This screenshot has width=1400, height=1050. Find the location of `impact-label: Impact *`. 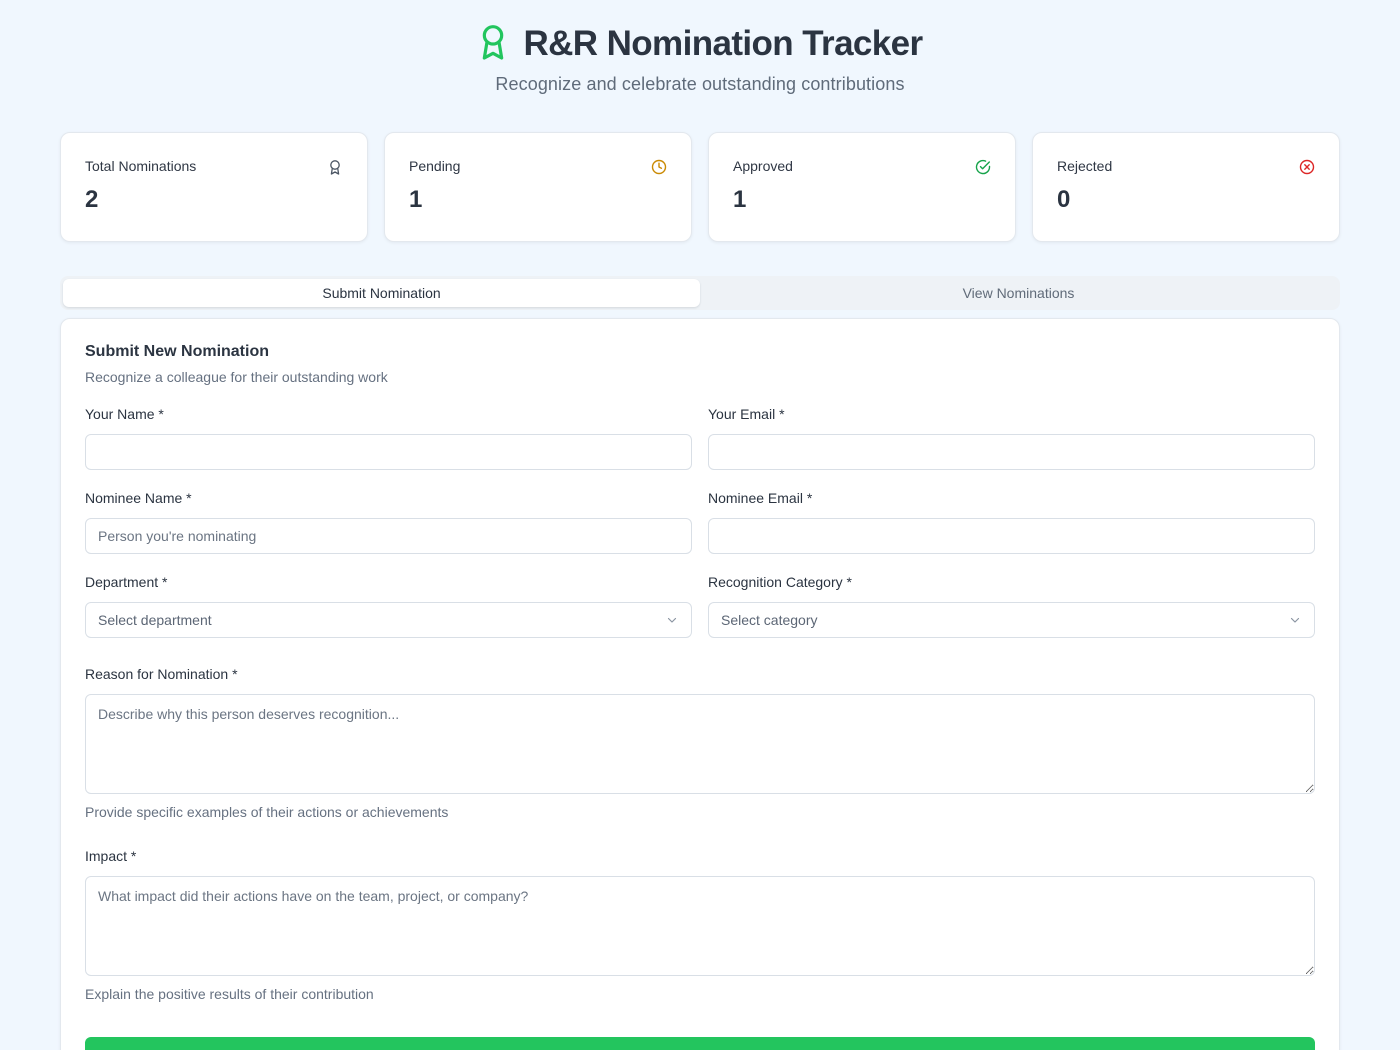

impact-label: Impact * is located at coordinates (111, 856).